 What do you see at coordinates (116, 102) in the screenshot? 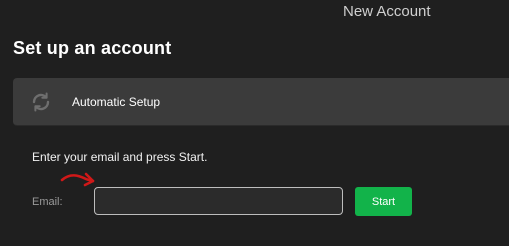
I see `automatic-setup-label: Automatic Setup` at bounding box center [116, 102].